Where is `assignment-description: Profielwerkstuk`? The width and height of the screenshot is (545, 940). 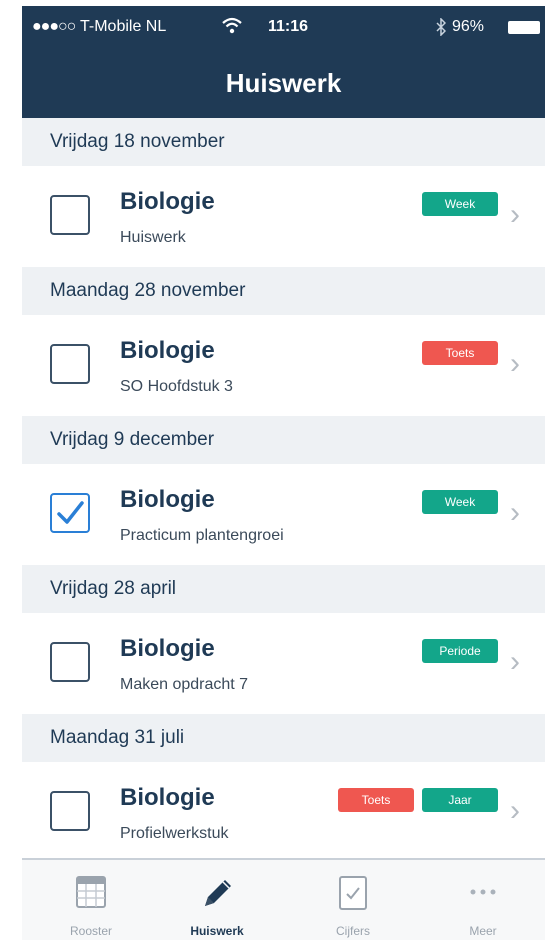 assignment-description: Profielwerkstuk is located at coordinates (174, 833).